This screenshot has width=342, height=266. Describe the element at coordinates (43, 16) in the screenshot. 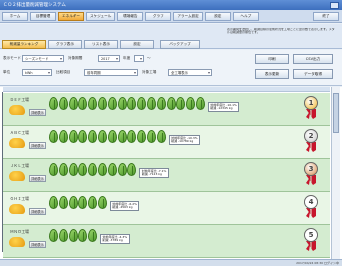

I see `menu-item-targets: 目標管理` at that location.